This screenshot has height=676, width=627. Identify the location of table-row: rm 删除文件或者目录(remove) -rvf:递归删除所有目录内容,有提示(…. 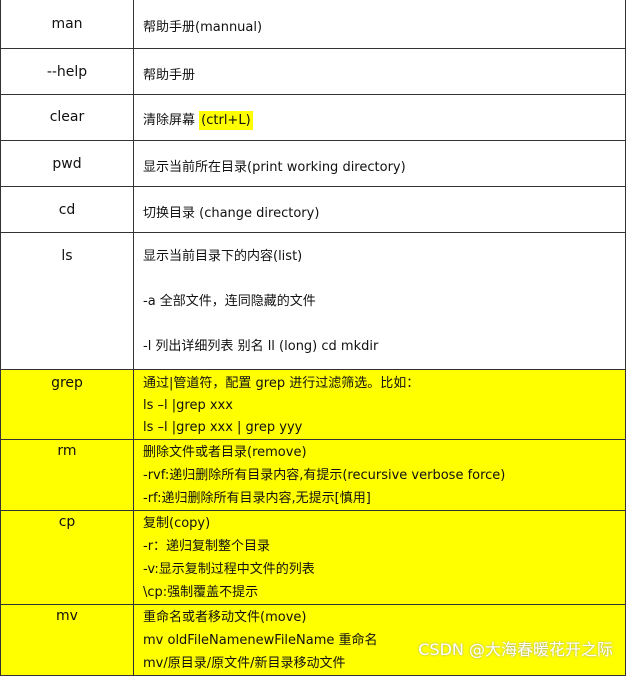
(313, 475).